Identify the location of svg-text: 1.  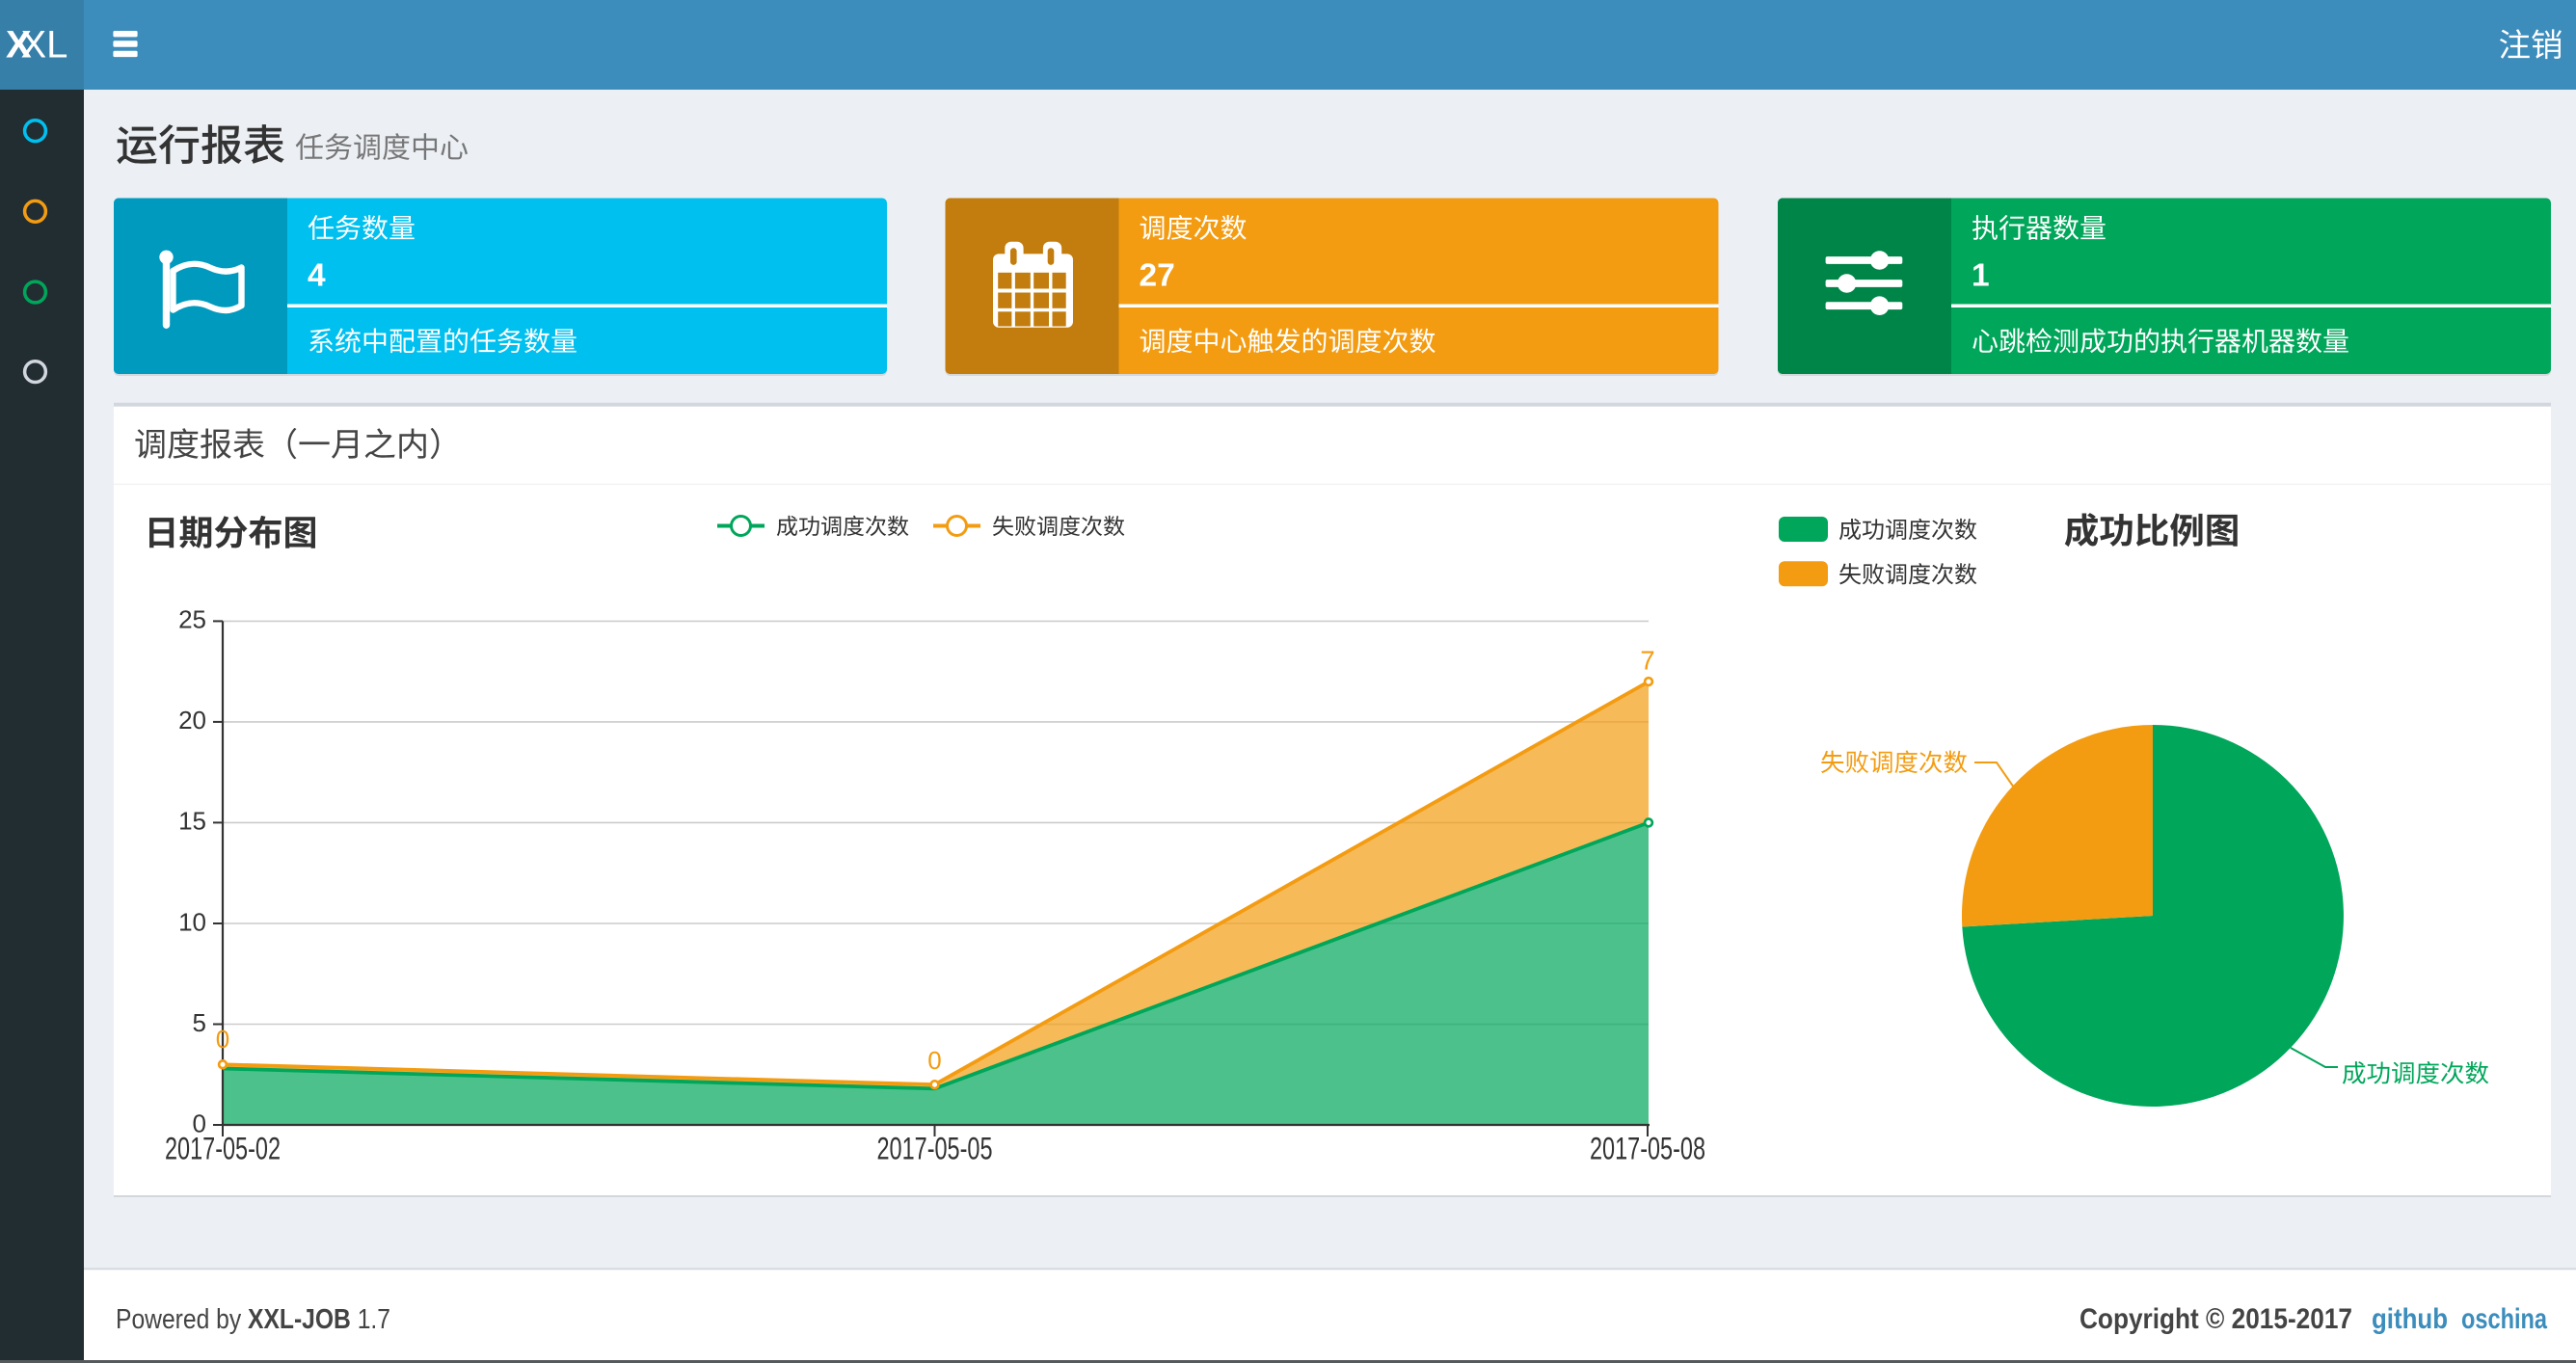
(1981, 276).